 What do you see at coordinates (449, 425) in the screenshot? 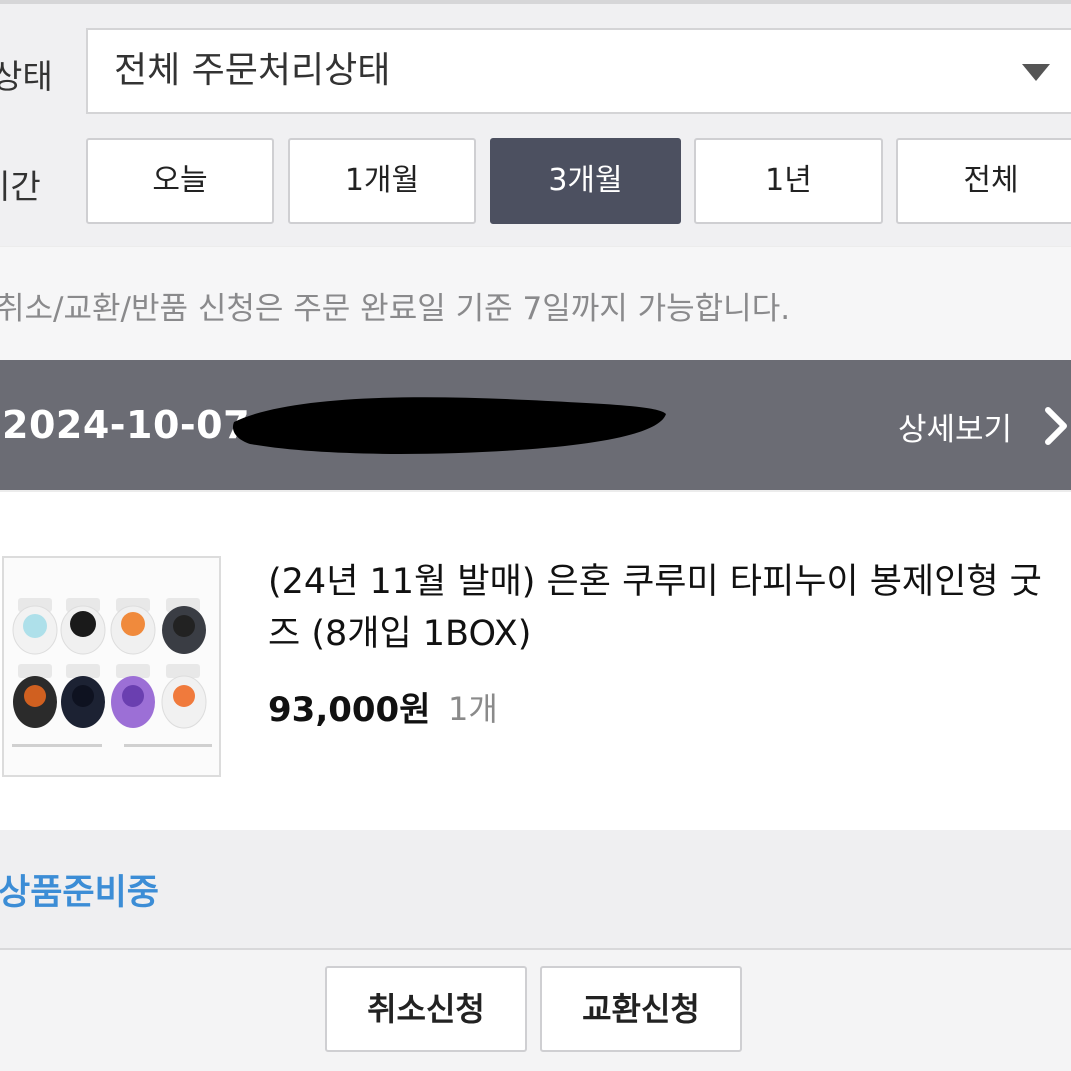
I see `redaction-mark` at bounding box center [449, 425].